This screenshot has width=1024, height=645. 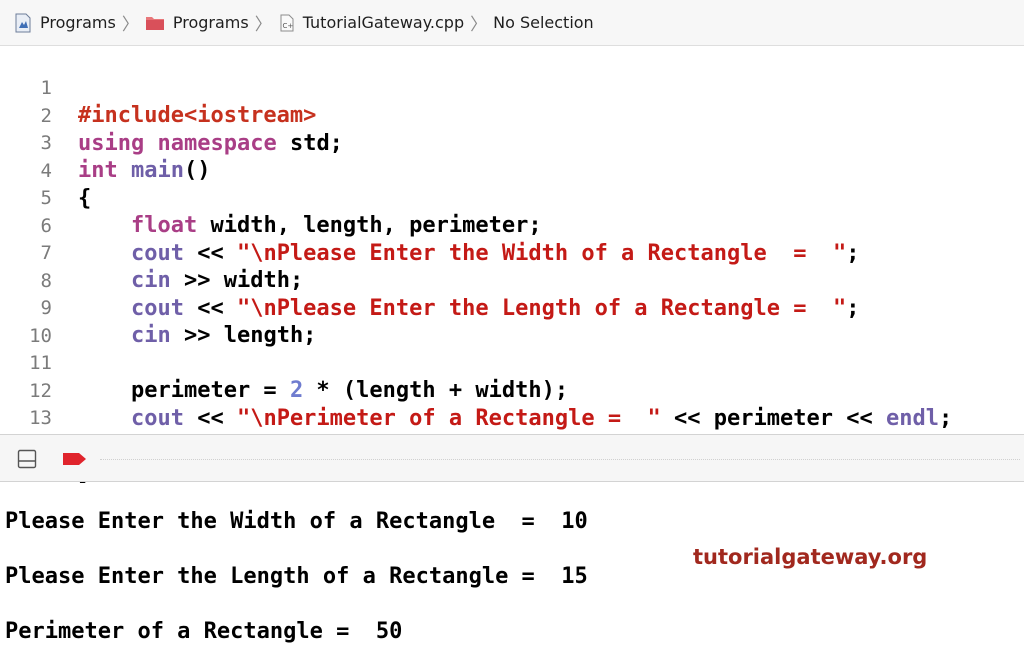 What do you see at coordinates (512, 363) in the screenshot?
I see `code-line: 11 perimeter = 2 * (length + width);` at bounding box center [512, 363].